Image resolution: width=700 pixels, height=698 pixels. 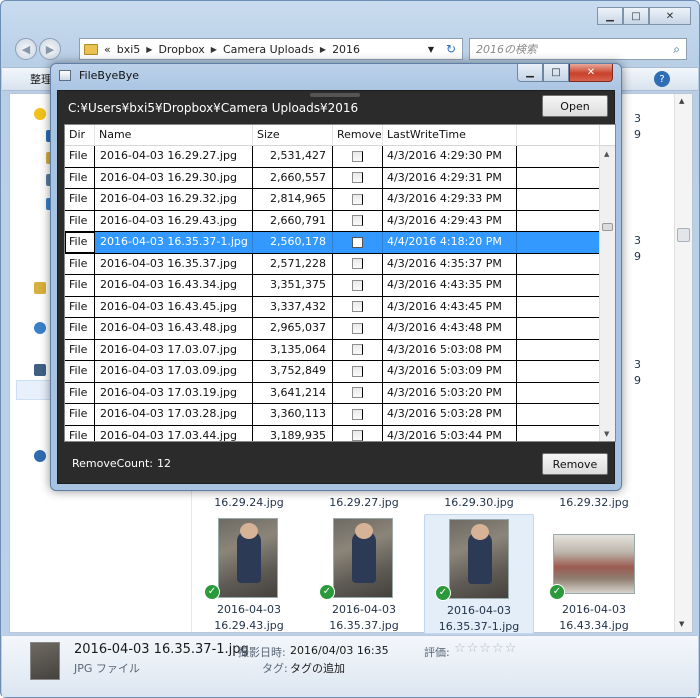 I want to click on cell-size: 2,560,178, so click(x=293, y=242).